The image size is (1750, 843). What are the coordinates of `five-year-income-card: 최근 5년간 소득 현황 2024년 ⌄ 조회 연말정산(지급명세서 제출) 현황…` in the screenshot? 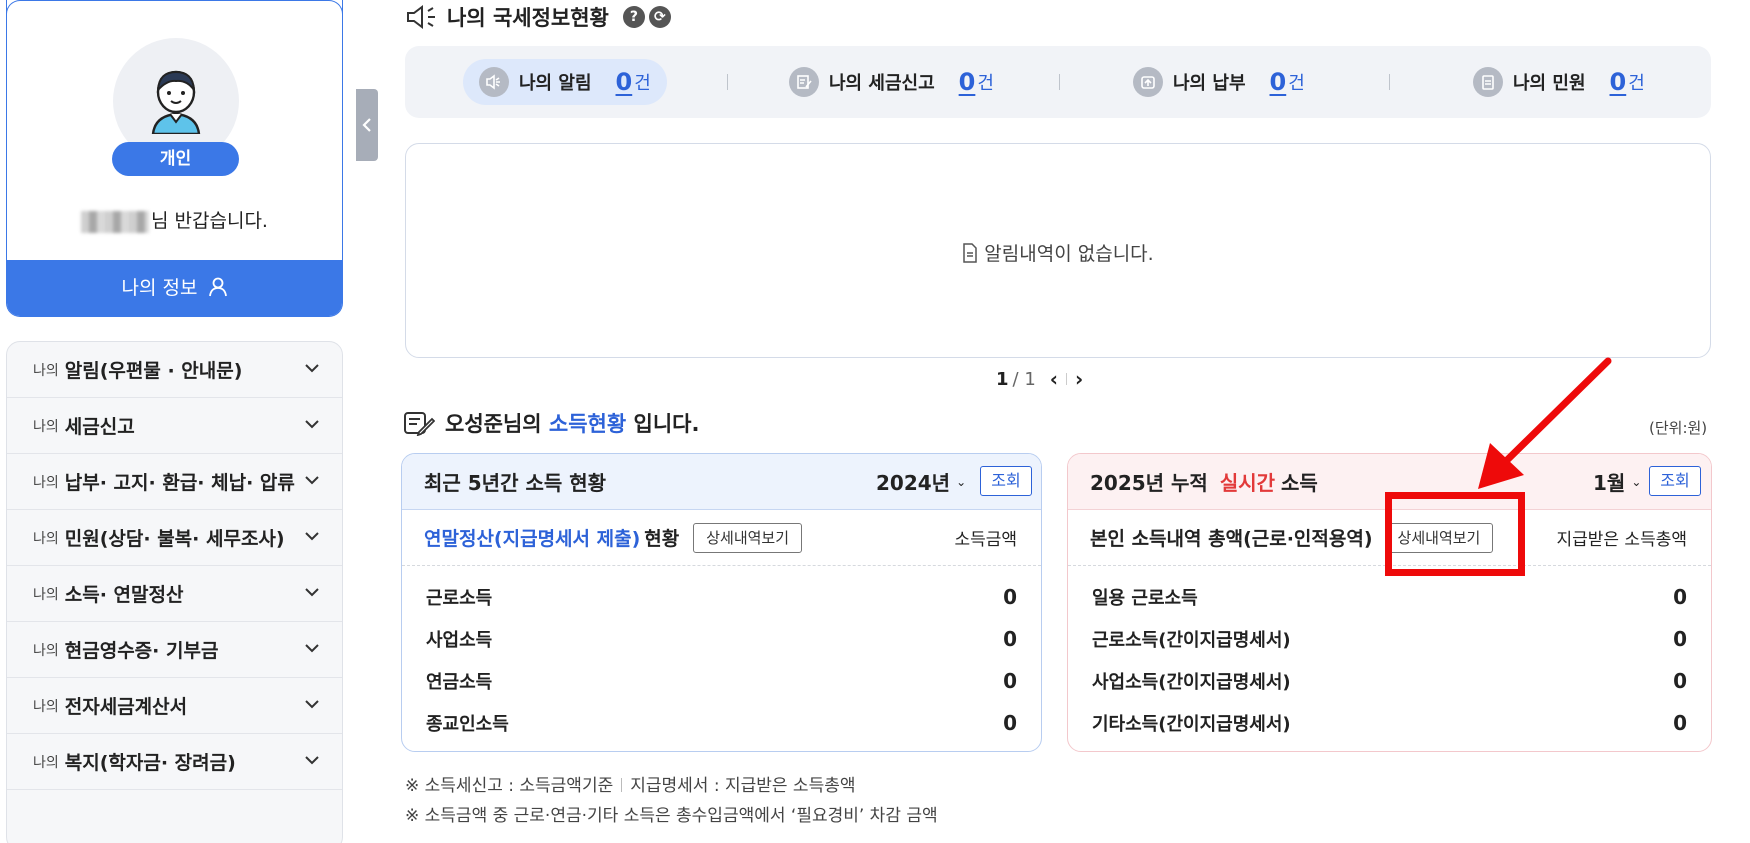 It's located at (721, 602).